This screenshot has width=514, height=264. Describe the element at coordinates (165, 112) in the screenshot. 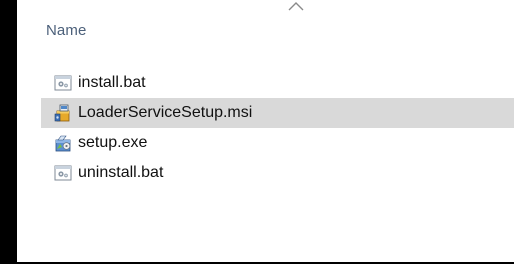

I see `file-name: LoaderServiceSetup.msi` at that location.